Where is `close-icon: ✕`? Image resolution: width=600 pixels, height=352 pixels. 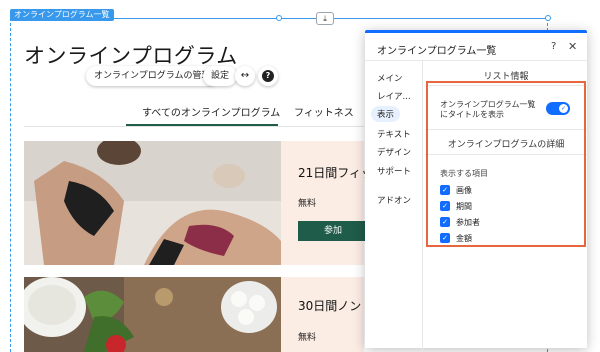
close-icon: ✕ is located at coordinates (572, 46).